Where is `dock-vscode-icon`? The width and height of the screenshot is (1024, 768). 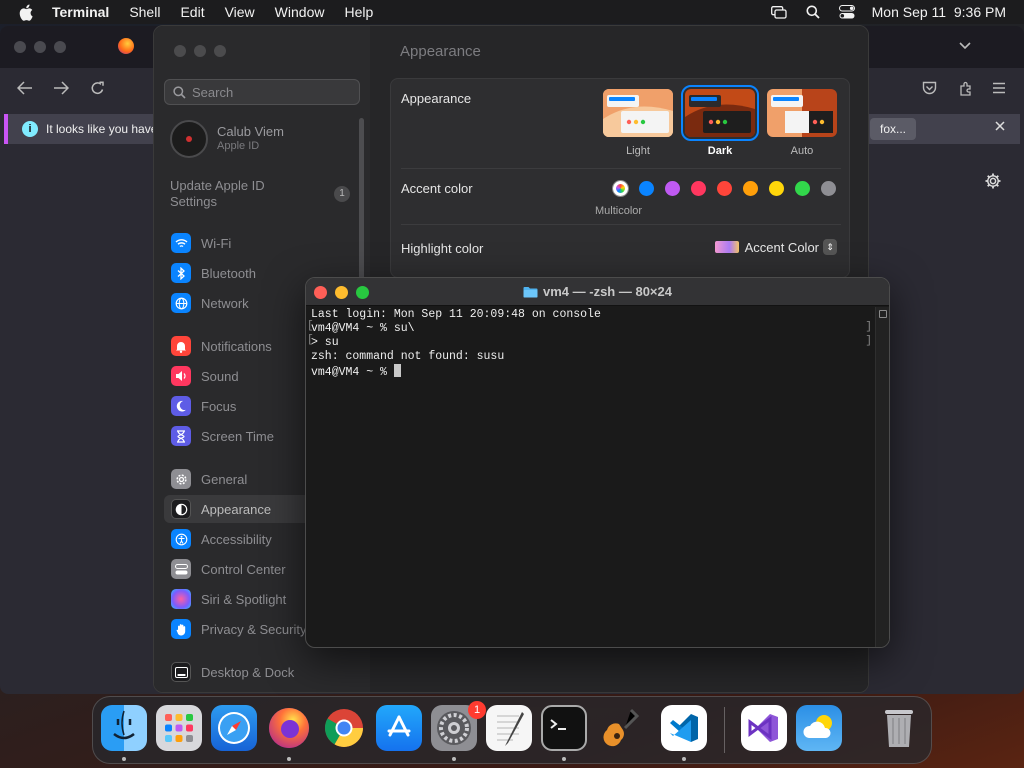 dock-vscode-icon is located at coordinates (684, 728).